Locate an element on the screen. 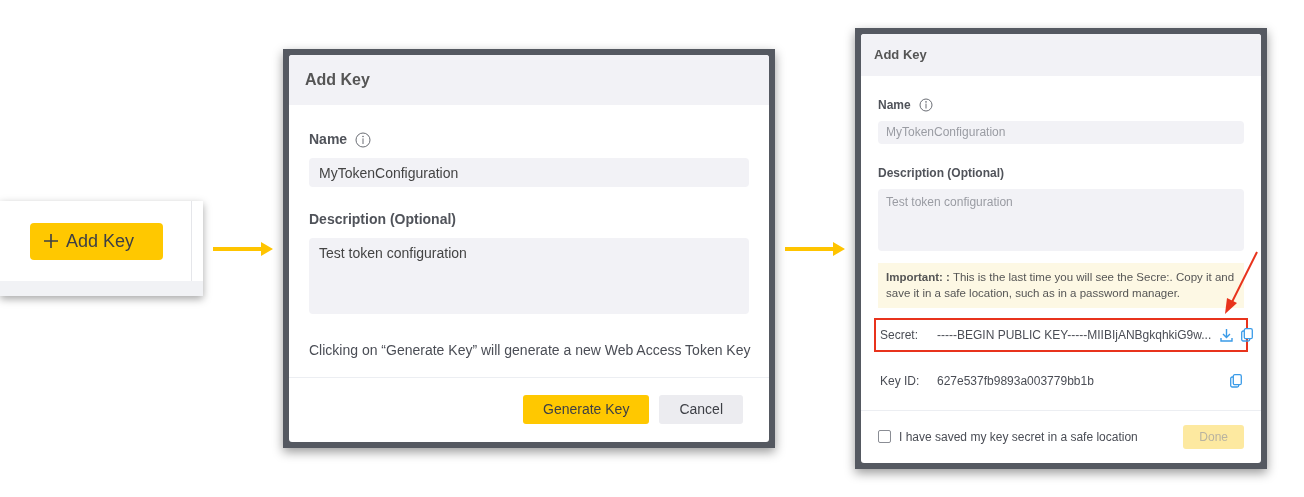  key-value: 627e537fb9893a003779bb1b is located at coordinates (1016, 381).